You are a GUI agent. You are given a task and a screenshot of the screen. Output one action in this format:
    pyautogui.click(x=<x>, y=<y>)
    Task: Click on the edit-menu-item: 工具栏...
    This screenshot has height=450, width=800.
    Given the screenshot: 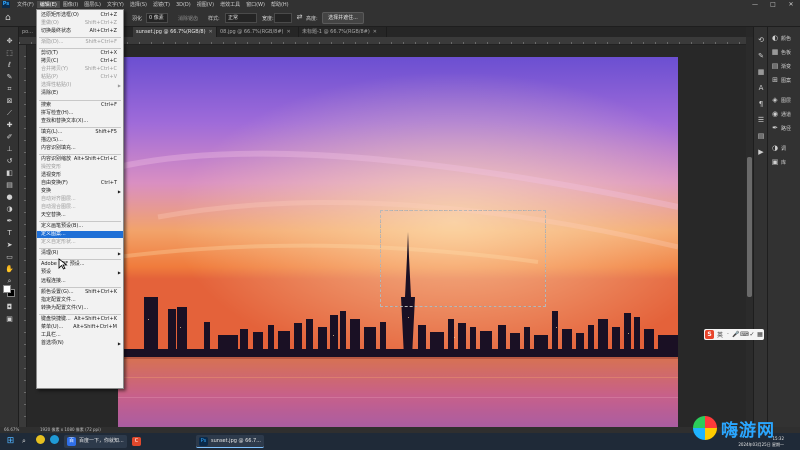 What is the action you would take?
    pyautogui.click(x=80, y=335)
    